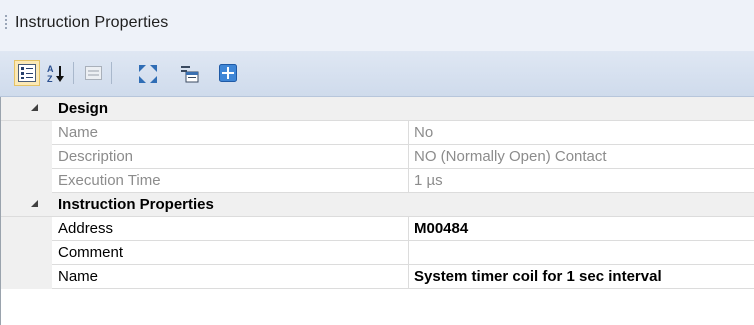 This screenshot has height=325, width=754. Describe the element at coordinates (6, 25) in the screenshot. I see `drag-grip-icon` at that location.